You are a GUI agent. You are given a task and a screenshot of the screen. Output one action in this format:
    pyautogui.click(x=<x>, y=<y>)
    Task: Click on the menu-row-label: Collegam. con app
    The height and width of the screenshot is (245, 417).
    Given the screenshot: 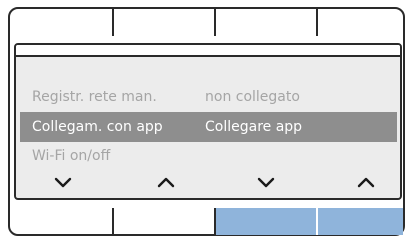 What is the action you would take?
    pyautogui.click(x=97, y=127)
    